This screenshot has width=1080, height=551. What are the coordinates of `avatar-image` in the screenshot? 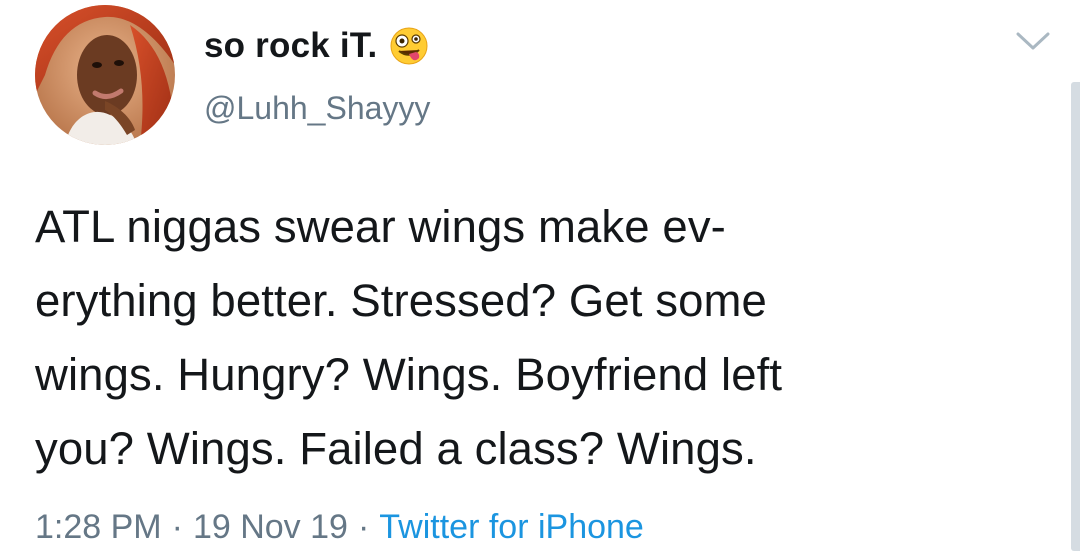 It's located at (105, 75).